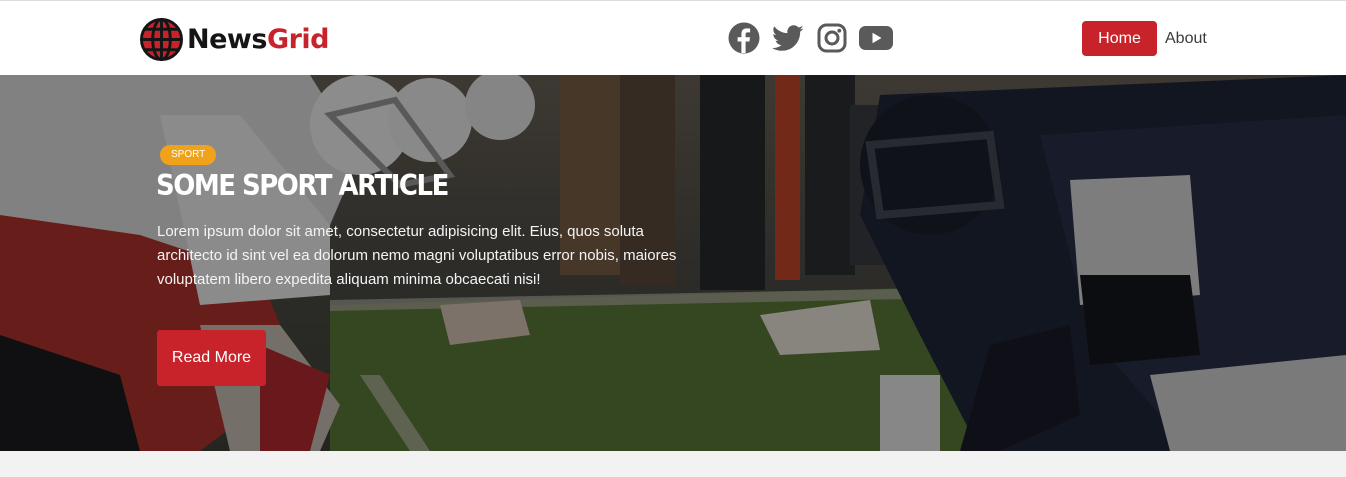 This screenshot has height=477, width=1346. I want to click on social-links, so click(815, 38).